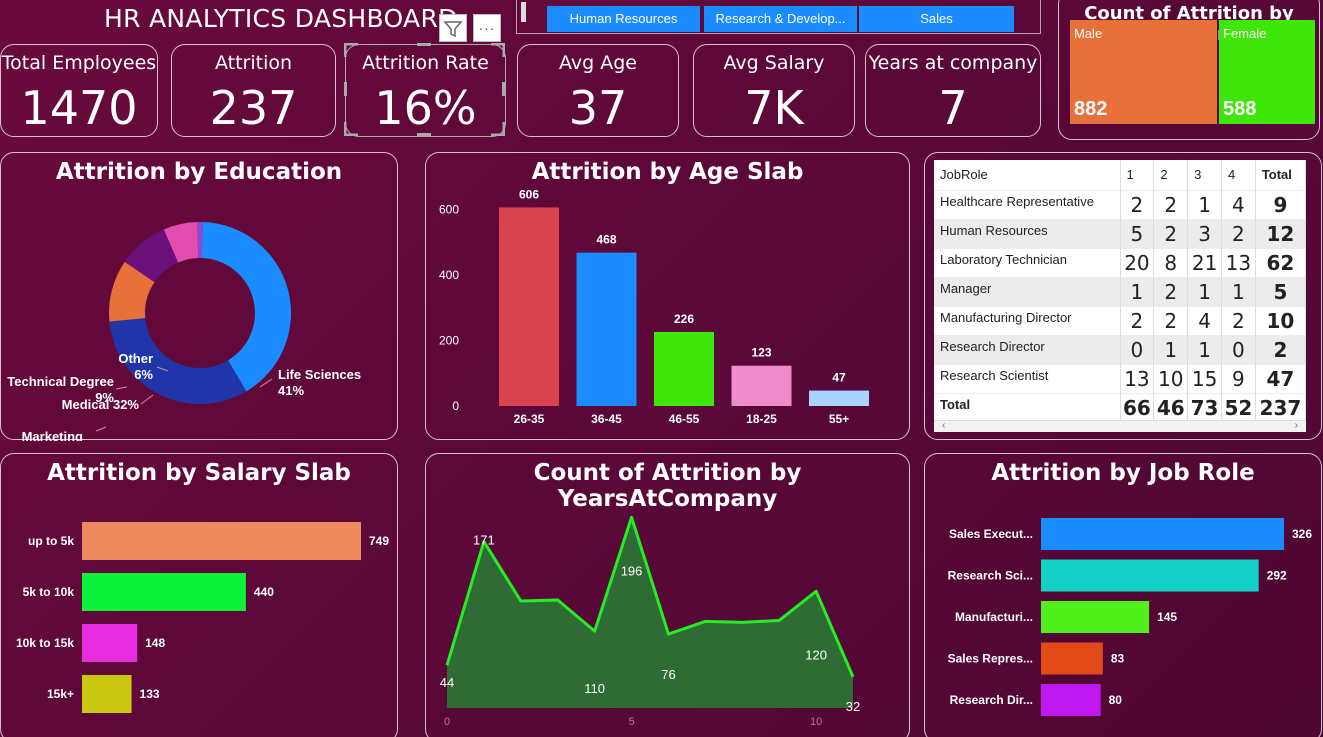 The width and height of the screenshot is (1323, 737). I want to click on table-row: Research Director 0 1 1 0 2, so click(1120, 349).